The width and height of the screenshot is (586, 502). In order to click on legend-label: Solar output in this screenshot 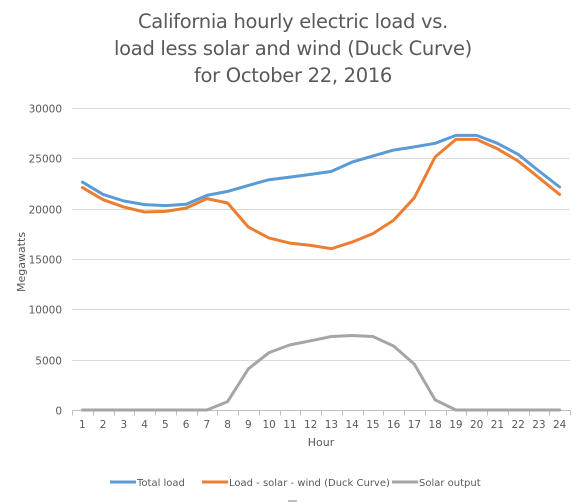, I will do `click(450, 483)`.